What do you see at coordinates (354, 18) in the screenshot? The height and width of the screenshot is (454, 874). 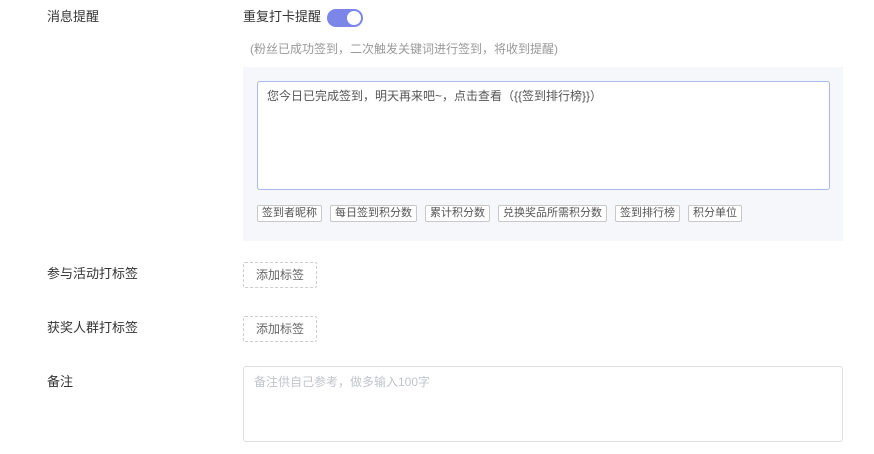 I see `toggle-knob` at bounding box center [354, 18].